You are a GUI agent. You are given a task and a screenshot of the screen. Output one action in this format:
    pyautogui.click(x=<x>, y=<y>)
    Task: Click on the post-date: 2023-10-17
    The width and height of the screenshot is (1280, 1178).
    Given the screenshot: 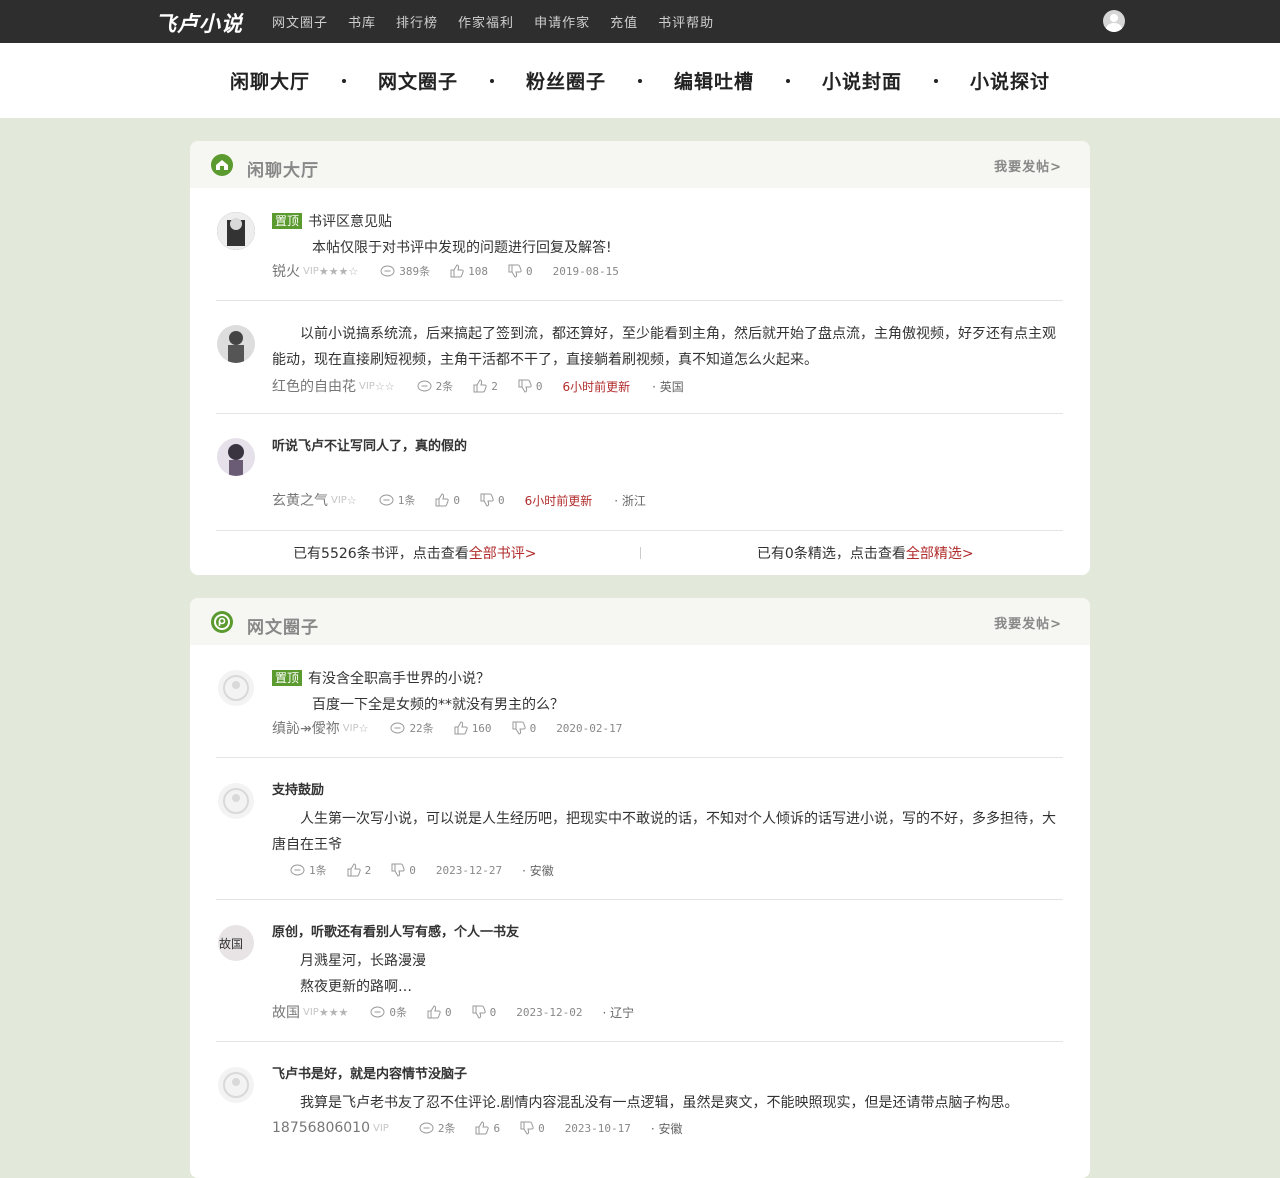 What is the action you would take?
    pyautogui.click(x=597, y=1128)
    